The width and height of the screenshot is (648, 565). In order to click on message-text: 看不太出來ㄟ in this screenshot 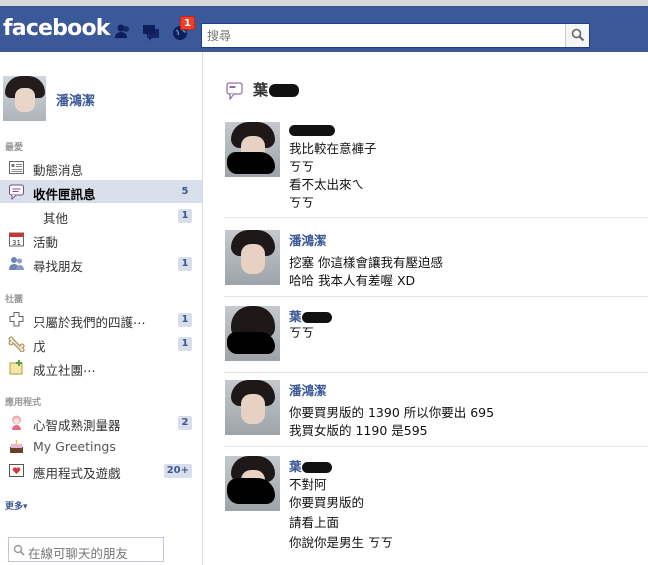, I will do `click(327, 184)`.